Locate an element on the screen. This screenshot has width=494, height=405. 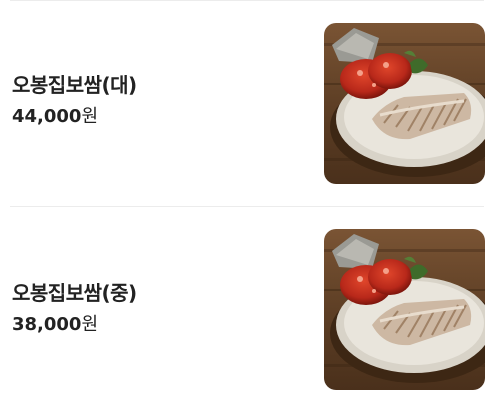
menu-item-price: 44,000원 is located at coordinates (74, 117).